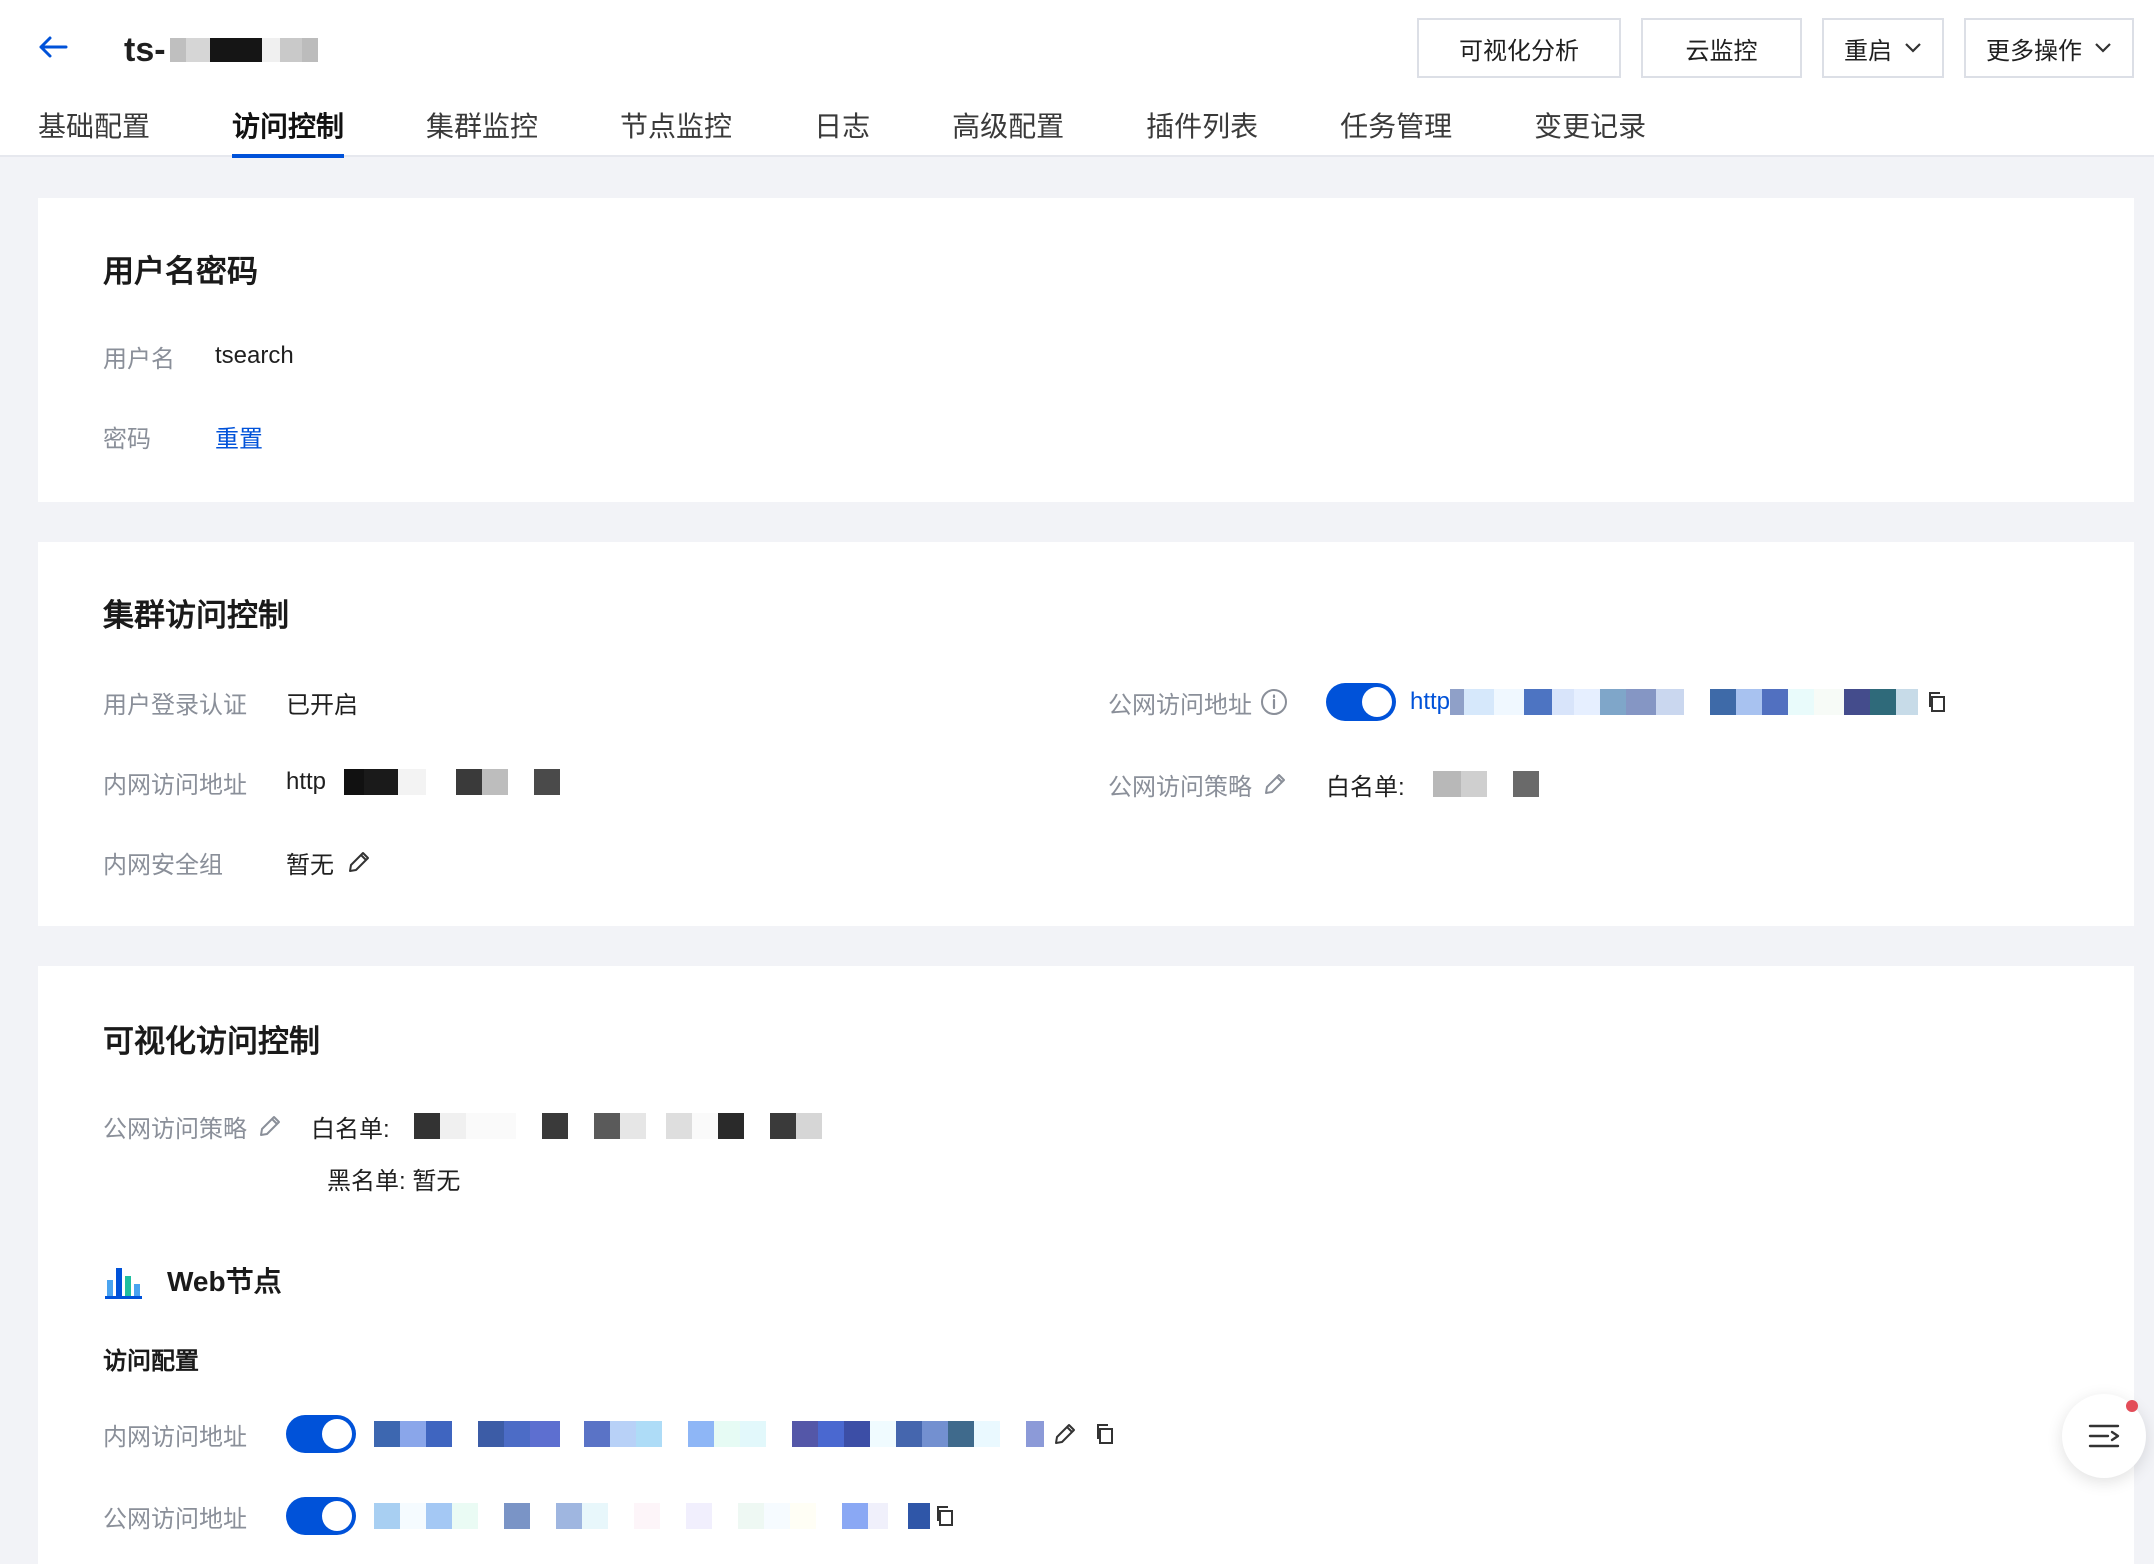 The width and height of the screenshot is (2154, 1564). What do you see at coordinates (139, 359) in the screenshot?
I see `username-label: 用户名` at bounding box center [139, 359].